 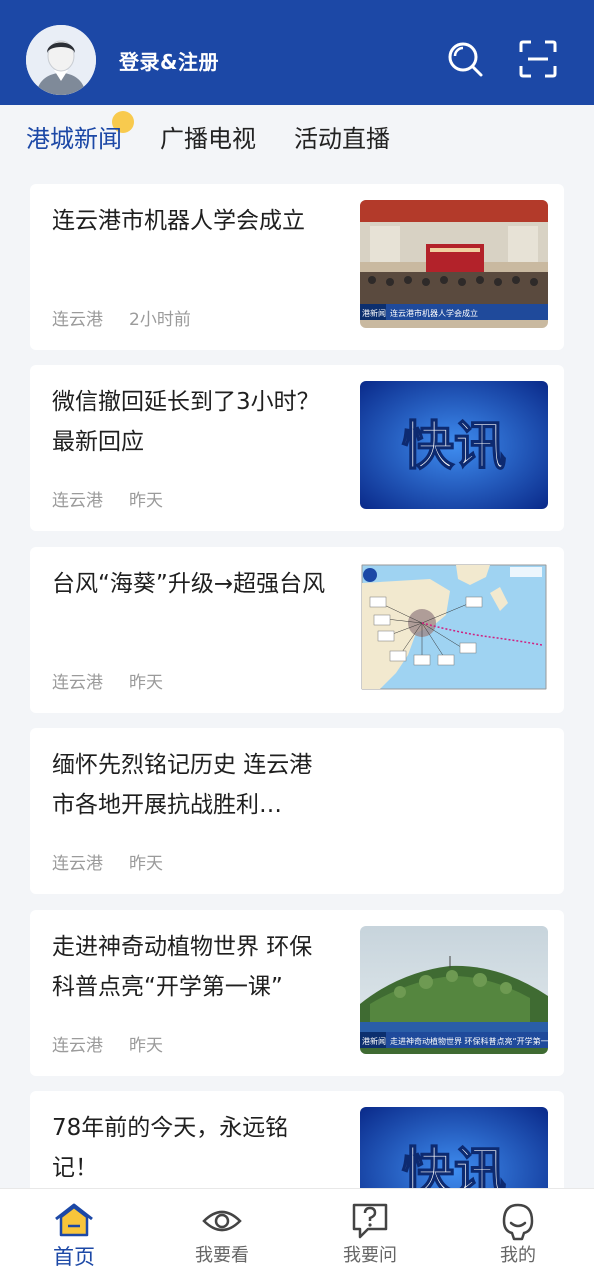 What do you see at coordinates (342, 136) in the screenshot?
I see `tab-live-events: 活动直播` at bounding box center [342, 136].